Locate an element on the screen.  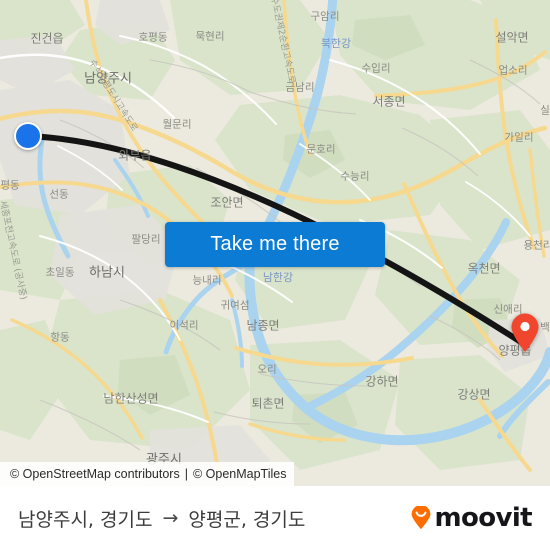
destination-marker is located at coordinates (525, 333).